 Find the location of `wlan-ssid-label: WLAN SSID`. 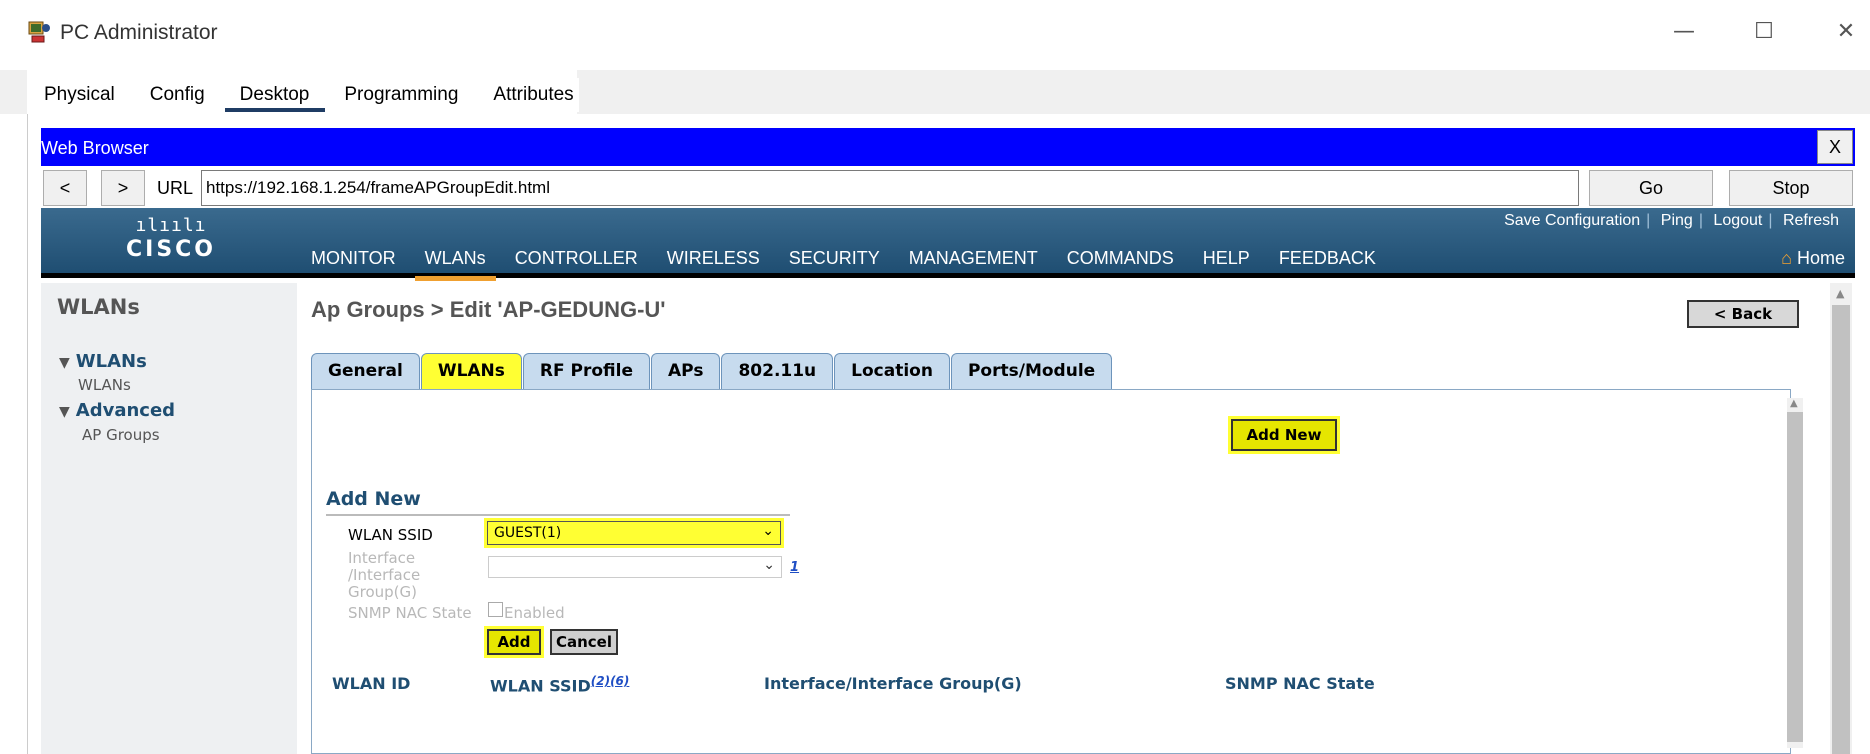

wlan-ssid-label: WLAN SSID is located at coordinates (390, 535).